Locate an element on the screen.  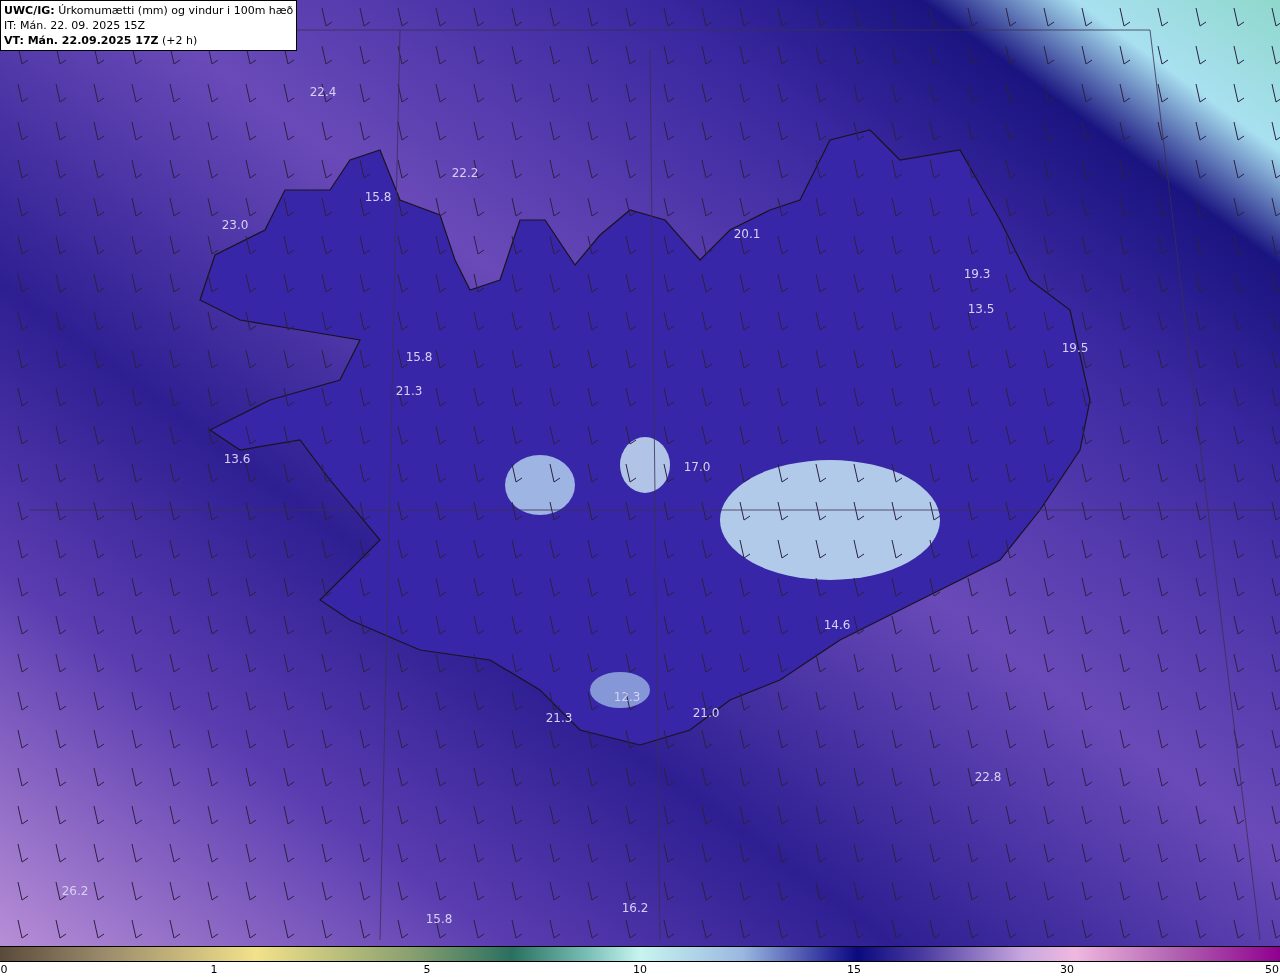
map-value-label: 22.8 is located at coordinates (988, 777).